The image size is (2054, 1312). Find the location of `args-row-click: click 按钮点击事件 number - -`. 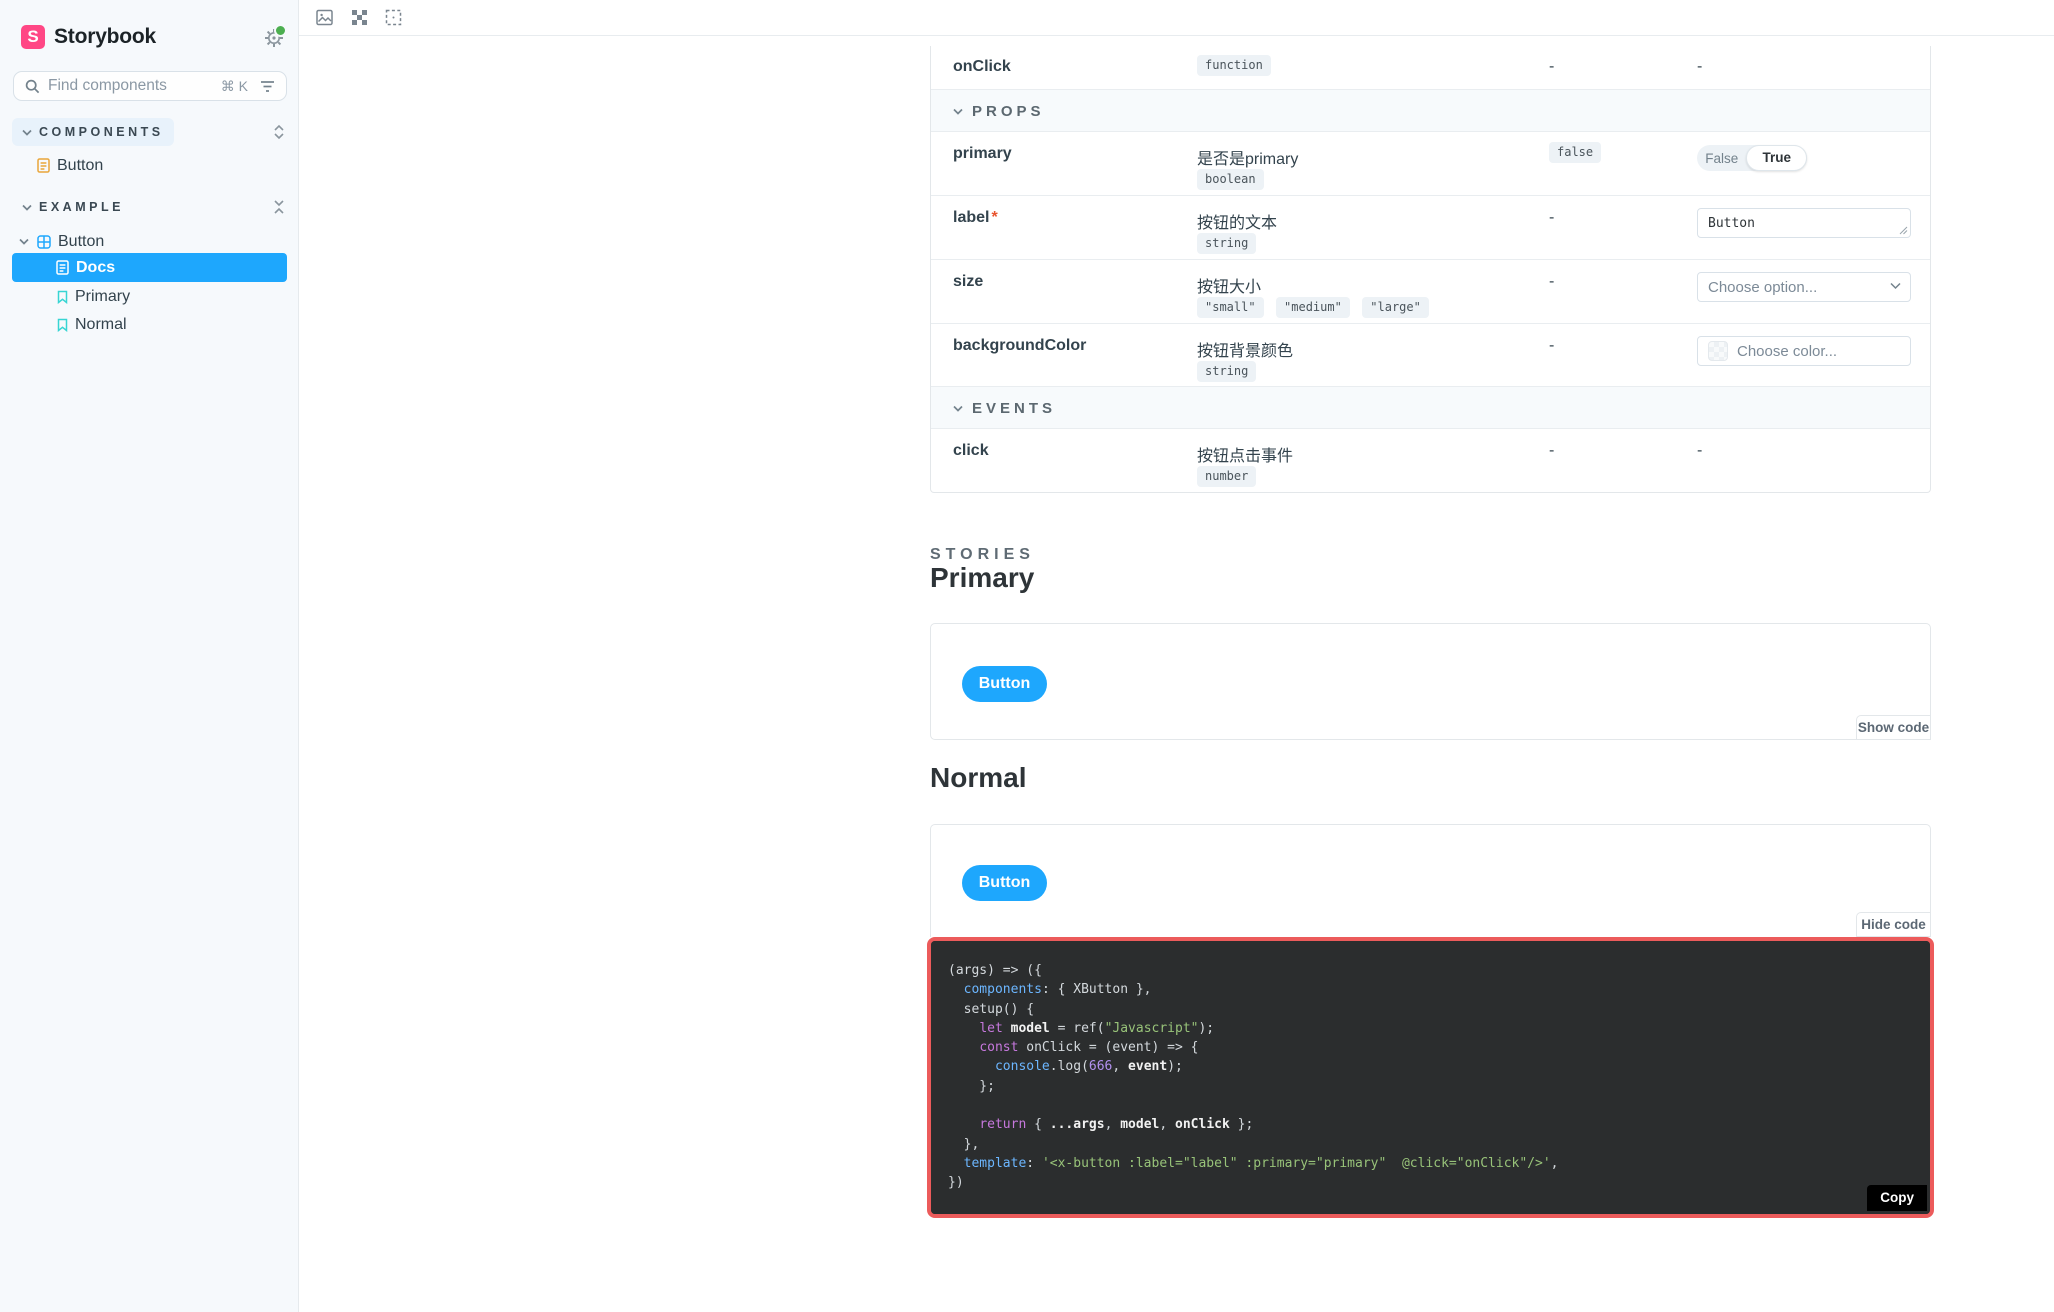

args-row-click: click 按钮点击事件 number - - is located at coordinates (1430, 460).